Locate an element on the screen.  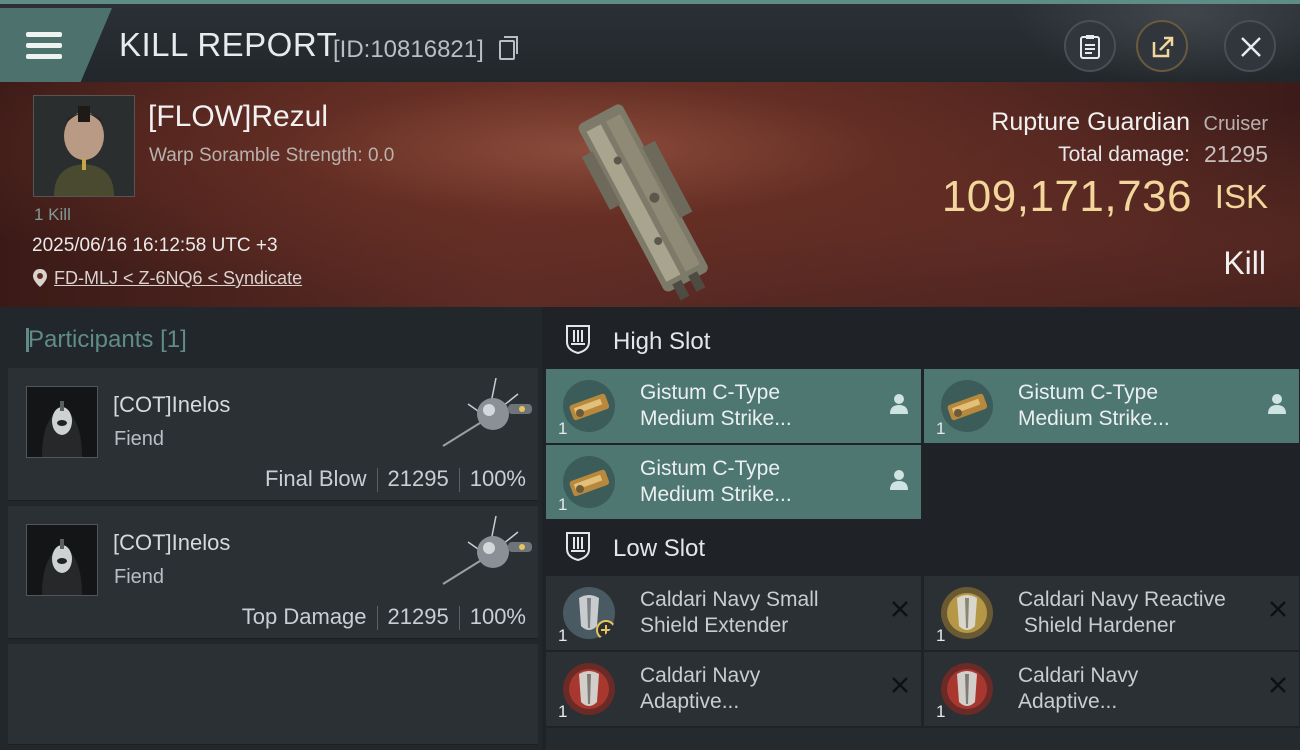
participant-card: [COT]Inelos Fiend Top Damage 21295 100% is located at coordinates (273, 572).